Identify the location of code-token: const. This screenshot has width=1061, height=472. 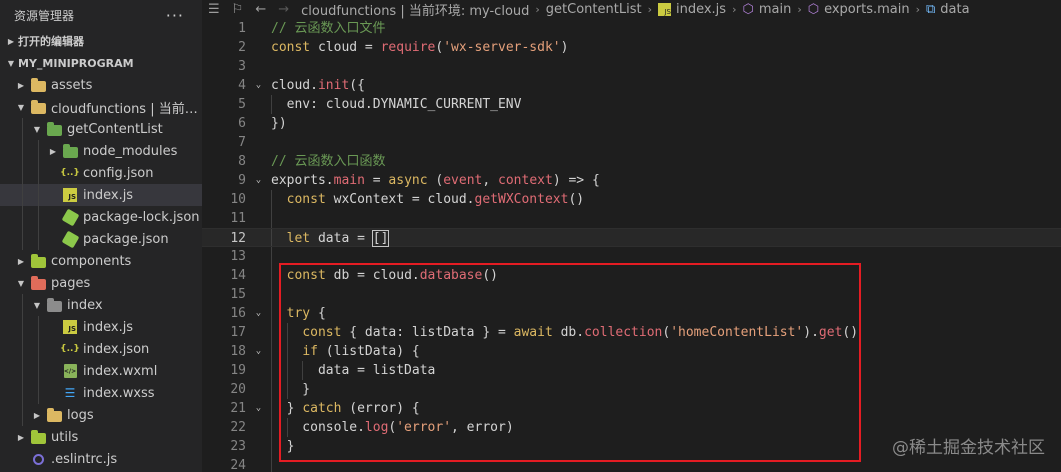
(306, 199).